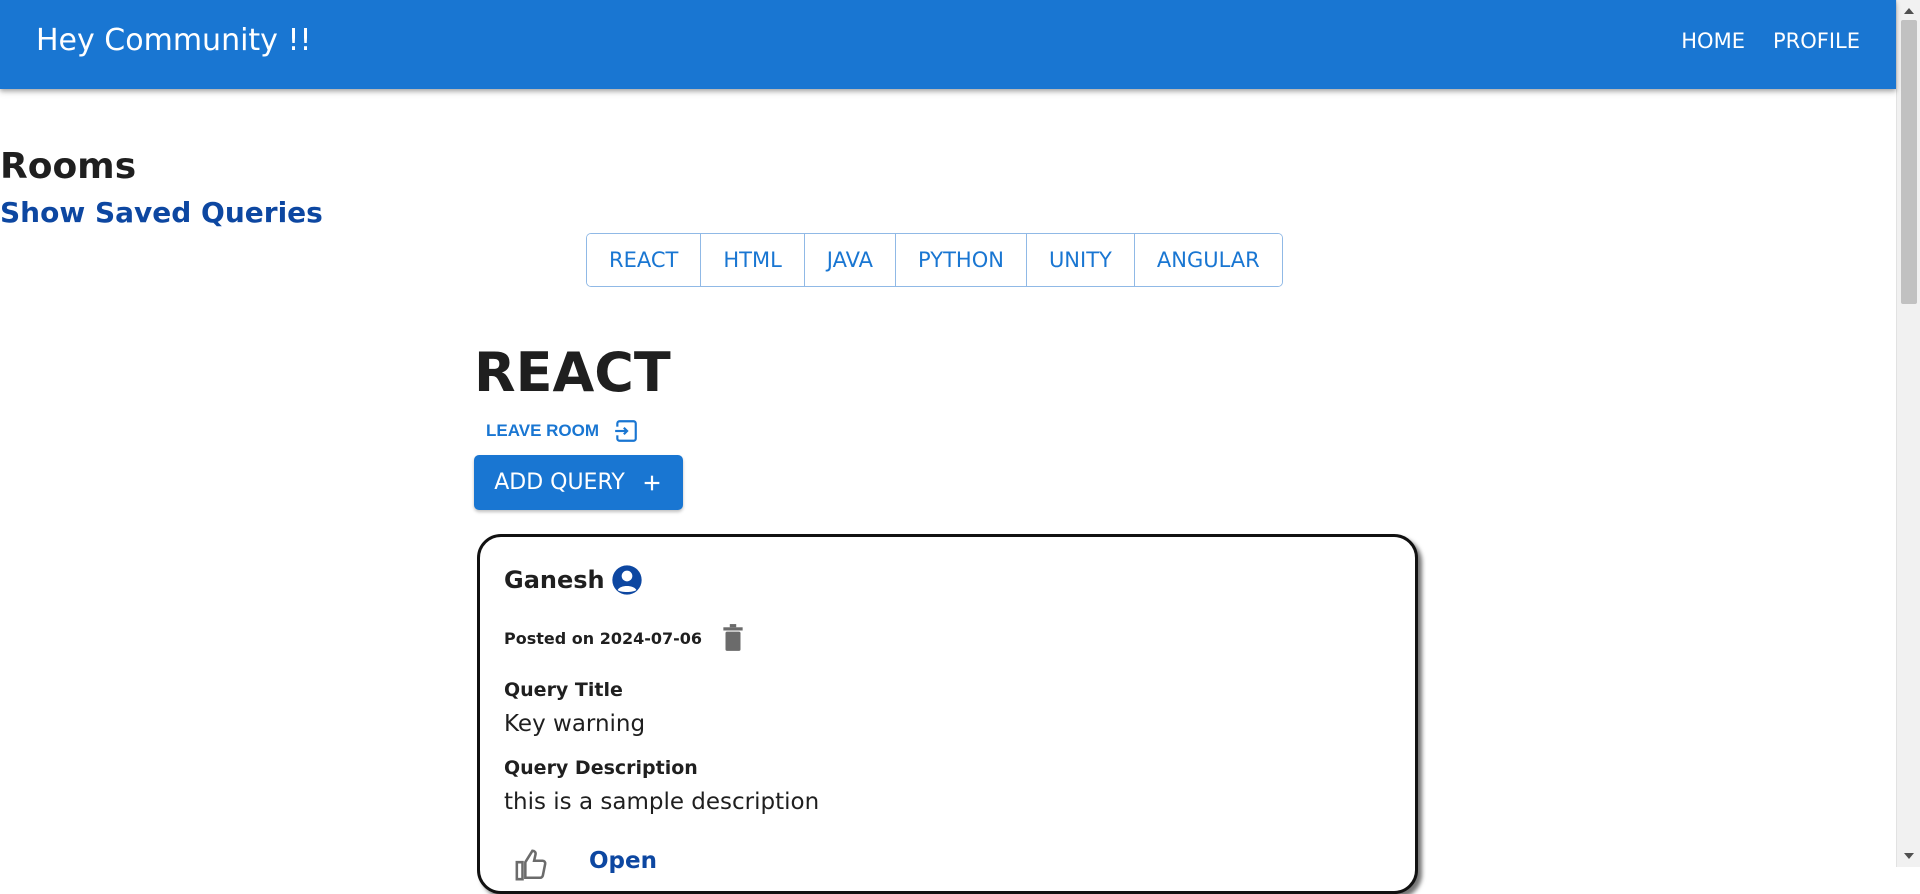 This screenshot has width=1920, height=894. What do you see at coordinates (601, 768) in the screenshot?
I see `query-description-label: Query Description` at bounding box center [601, 768].